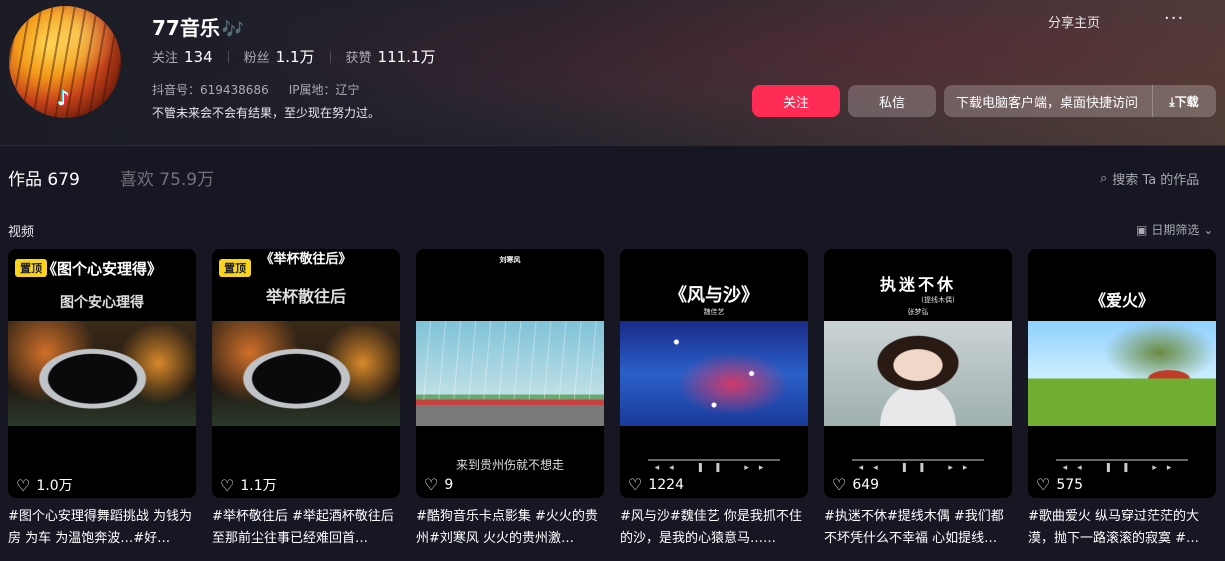  I want to click on likes-stat: 获赞 111.1万, so click(391, 56).